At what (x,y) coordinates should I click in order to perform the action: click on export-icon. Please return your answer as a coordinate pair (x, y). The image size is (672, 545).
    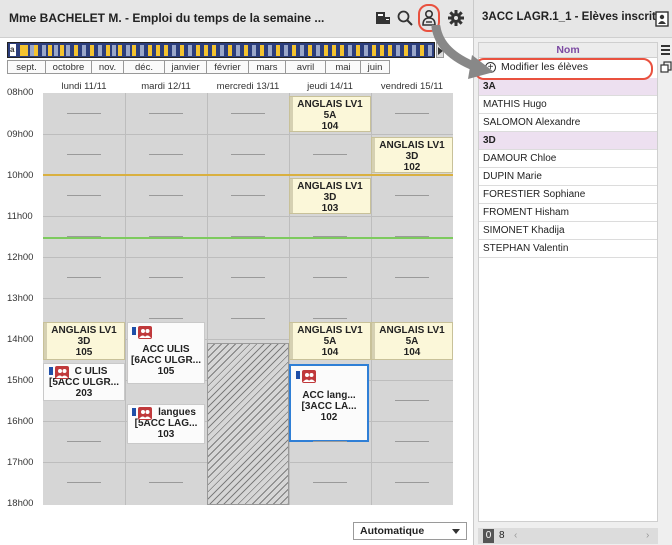
    Looking at the image, I should click on (662, 19).